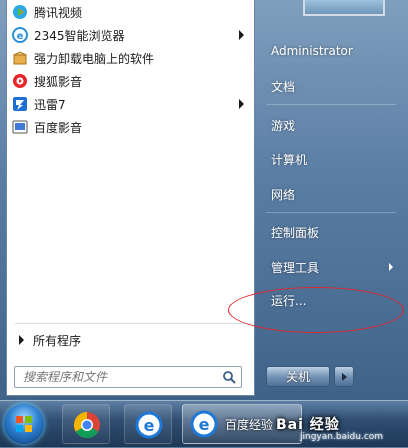 The width and height of the screenshot is (408, 448). I want to click on xunlei-icon, so click(20, 104).